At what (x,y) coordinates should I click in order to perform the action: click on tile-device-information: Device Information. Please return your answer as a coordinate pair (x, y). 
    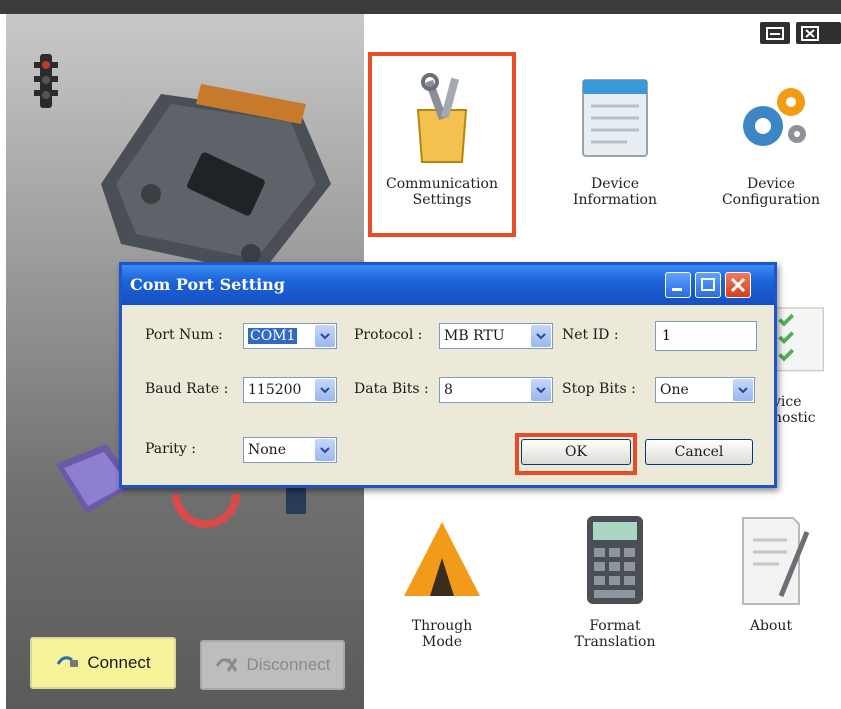
    Looking at the image, I should click on (615, 165).